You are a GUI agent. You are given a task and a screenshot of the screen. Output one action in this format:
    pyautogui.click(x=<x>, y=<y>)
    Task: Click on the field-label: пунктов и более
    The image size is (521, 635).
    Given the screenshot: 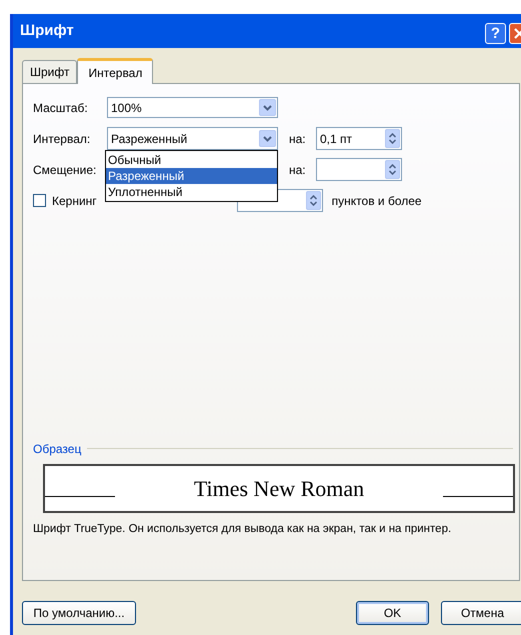 What is the action you would take?
    pyautogui.click(x=377, y=201)
    